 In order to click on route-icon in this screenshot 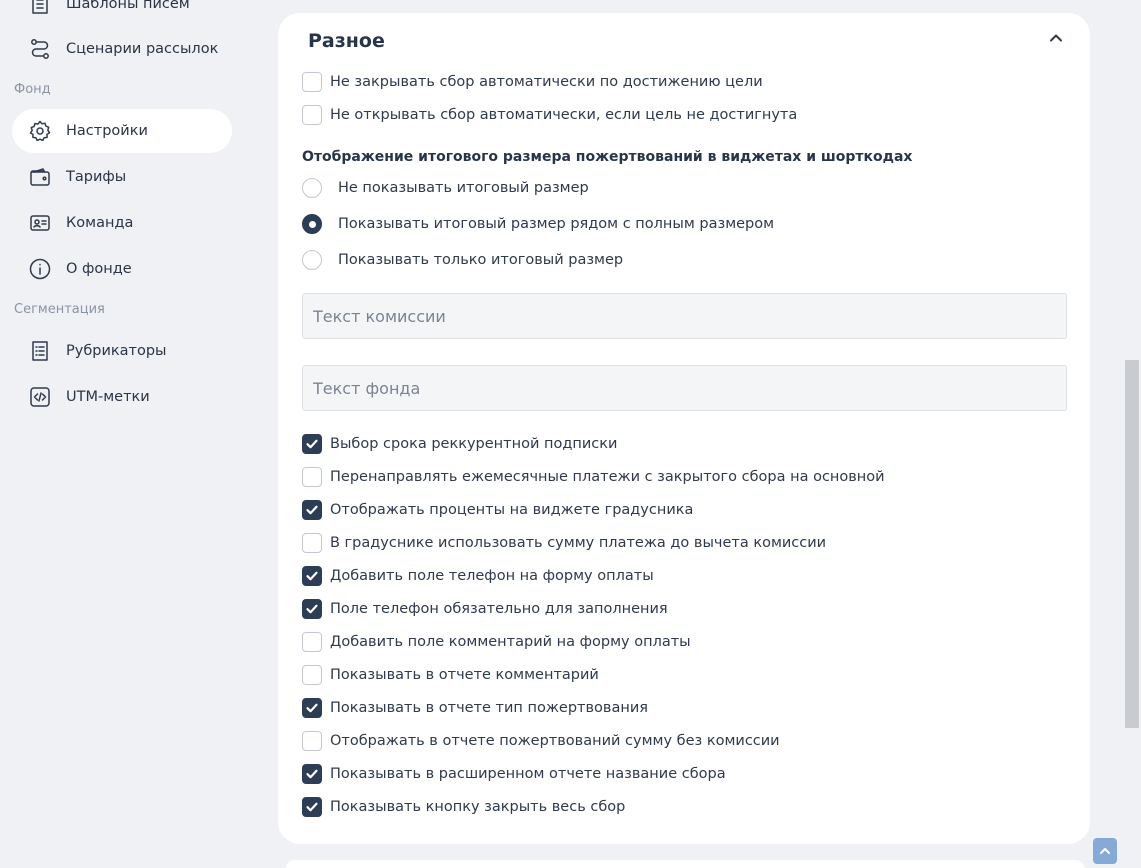, I will do `click(40, 49)`.